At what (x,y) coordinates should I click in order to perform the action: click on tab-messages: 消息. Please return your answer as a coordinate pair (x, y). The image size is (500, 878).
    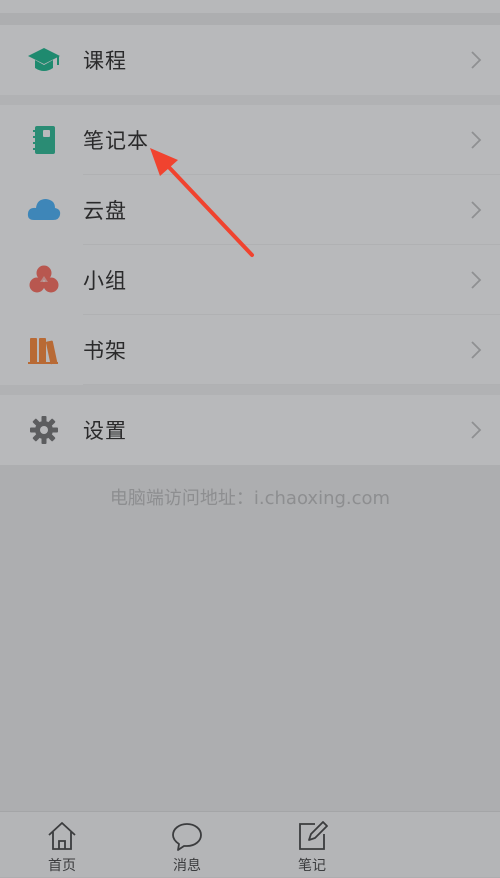
    Looking at the image, I should click on (187, 845).